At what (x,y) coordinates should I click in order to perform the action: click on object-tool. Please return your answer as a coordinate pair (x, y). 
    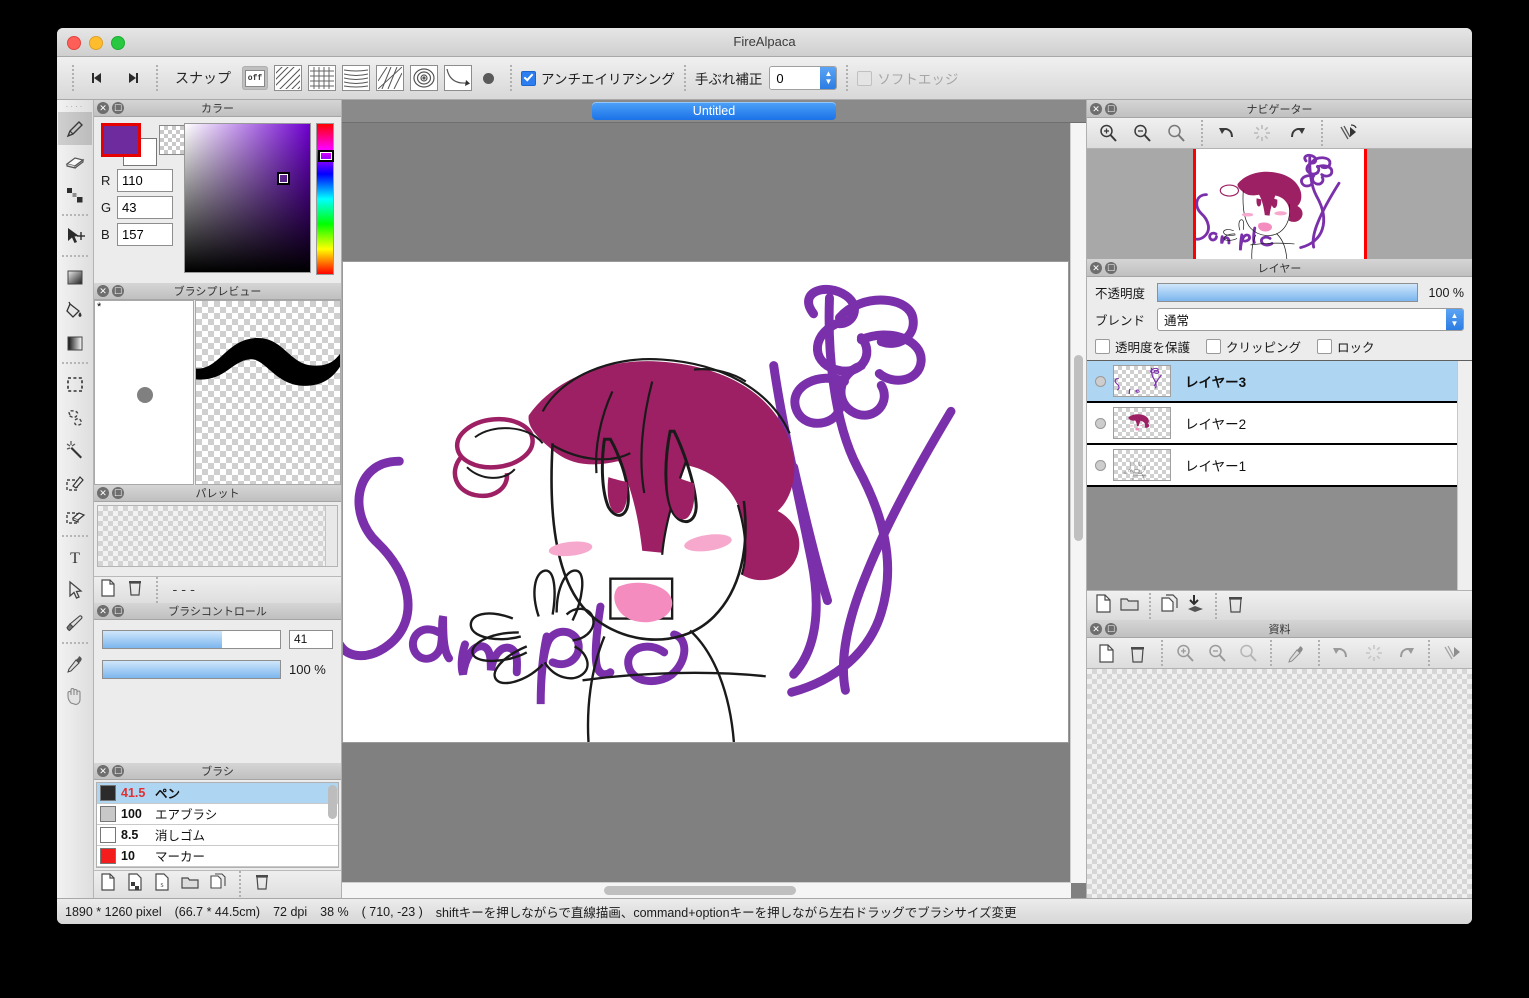
    Looking at the image, I should click on (75, 589).